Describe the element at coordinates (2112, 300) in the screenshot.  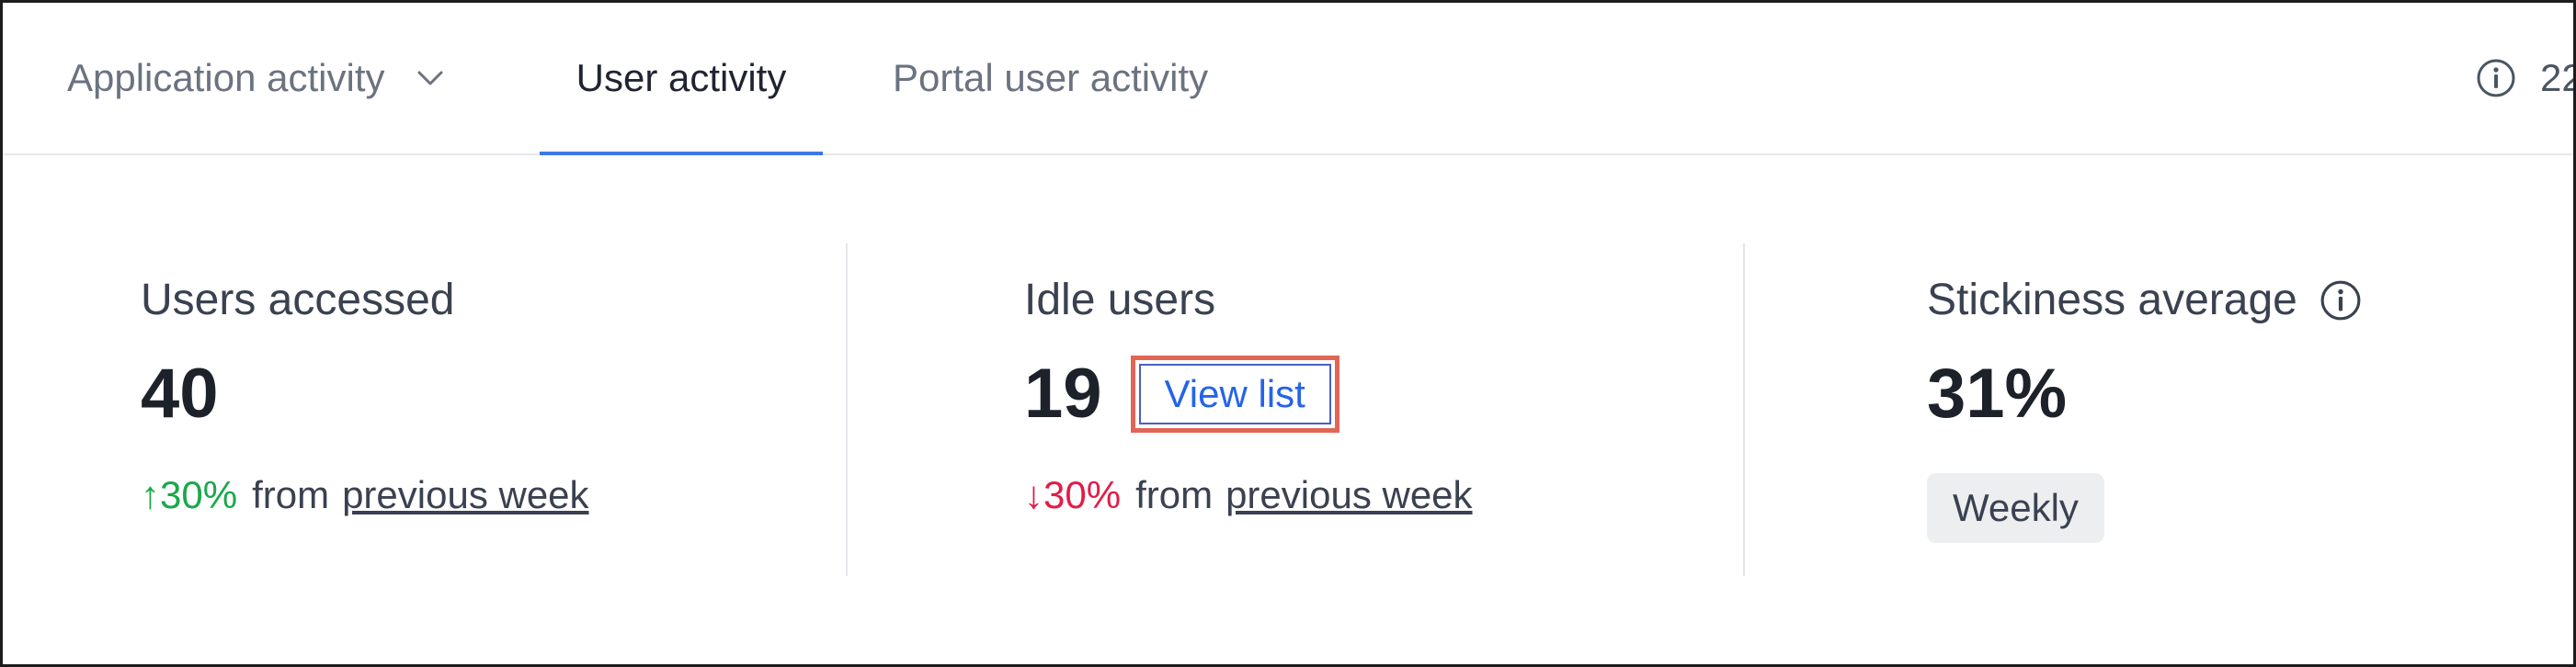
I see `stickiness-title: Stickiness average` at that location.